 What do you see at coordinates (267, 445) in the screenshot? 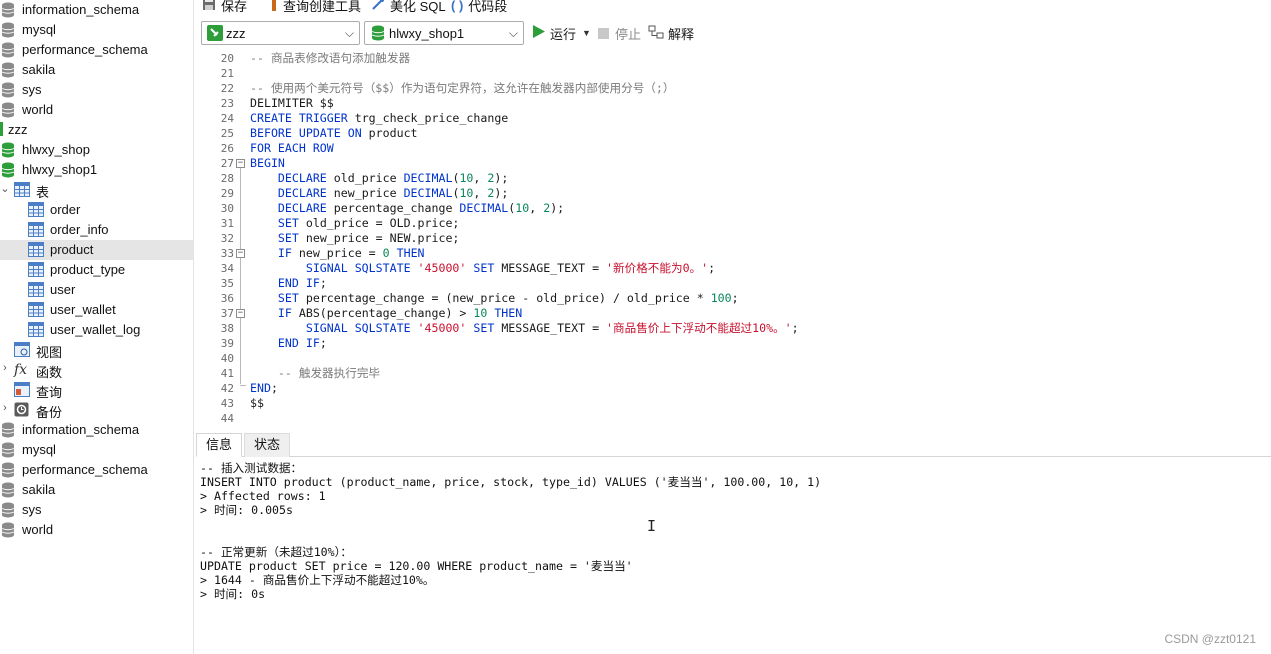
I see `tab-status: 状态` at bounding box center [267, 445].